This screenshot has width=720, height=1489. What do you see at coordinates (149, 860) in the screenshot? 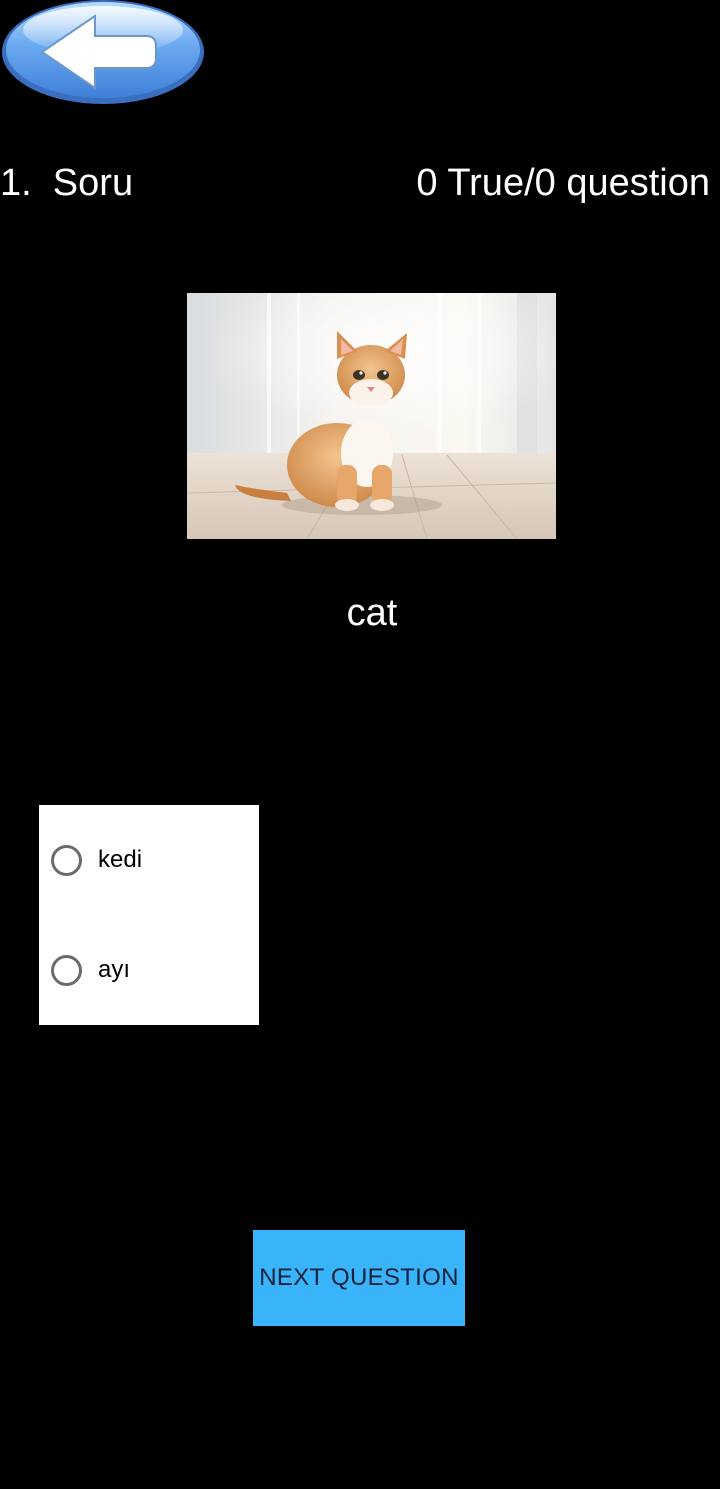
I see `option-kedi: kedi` at bounding box center [149, 860].